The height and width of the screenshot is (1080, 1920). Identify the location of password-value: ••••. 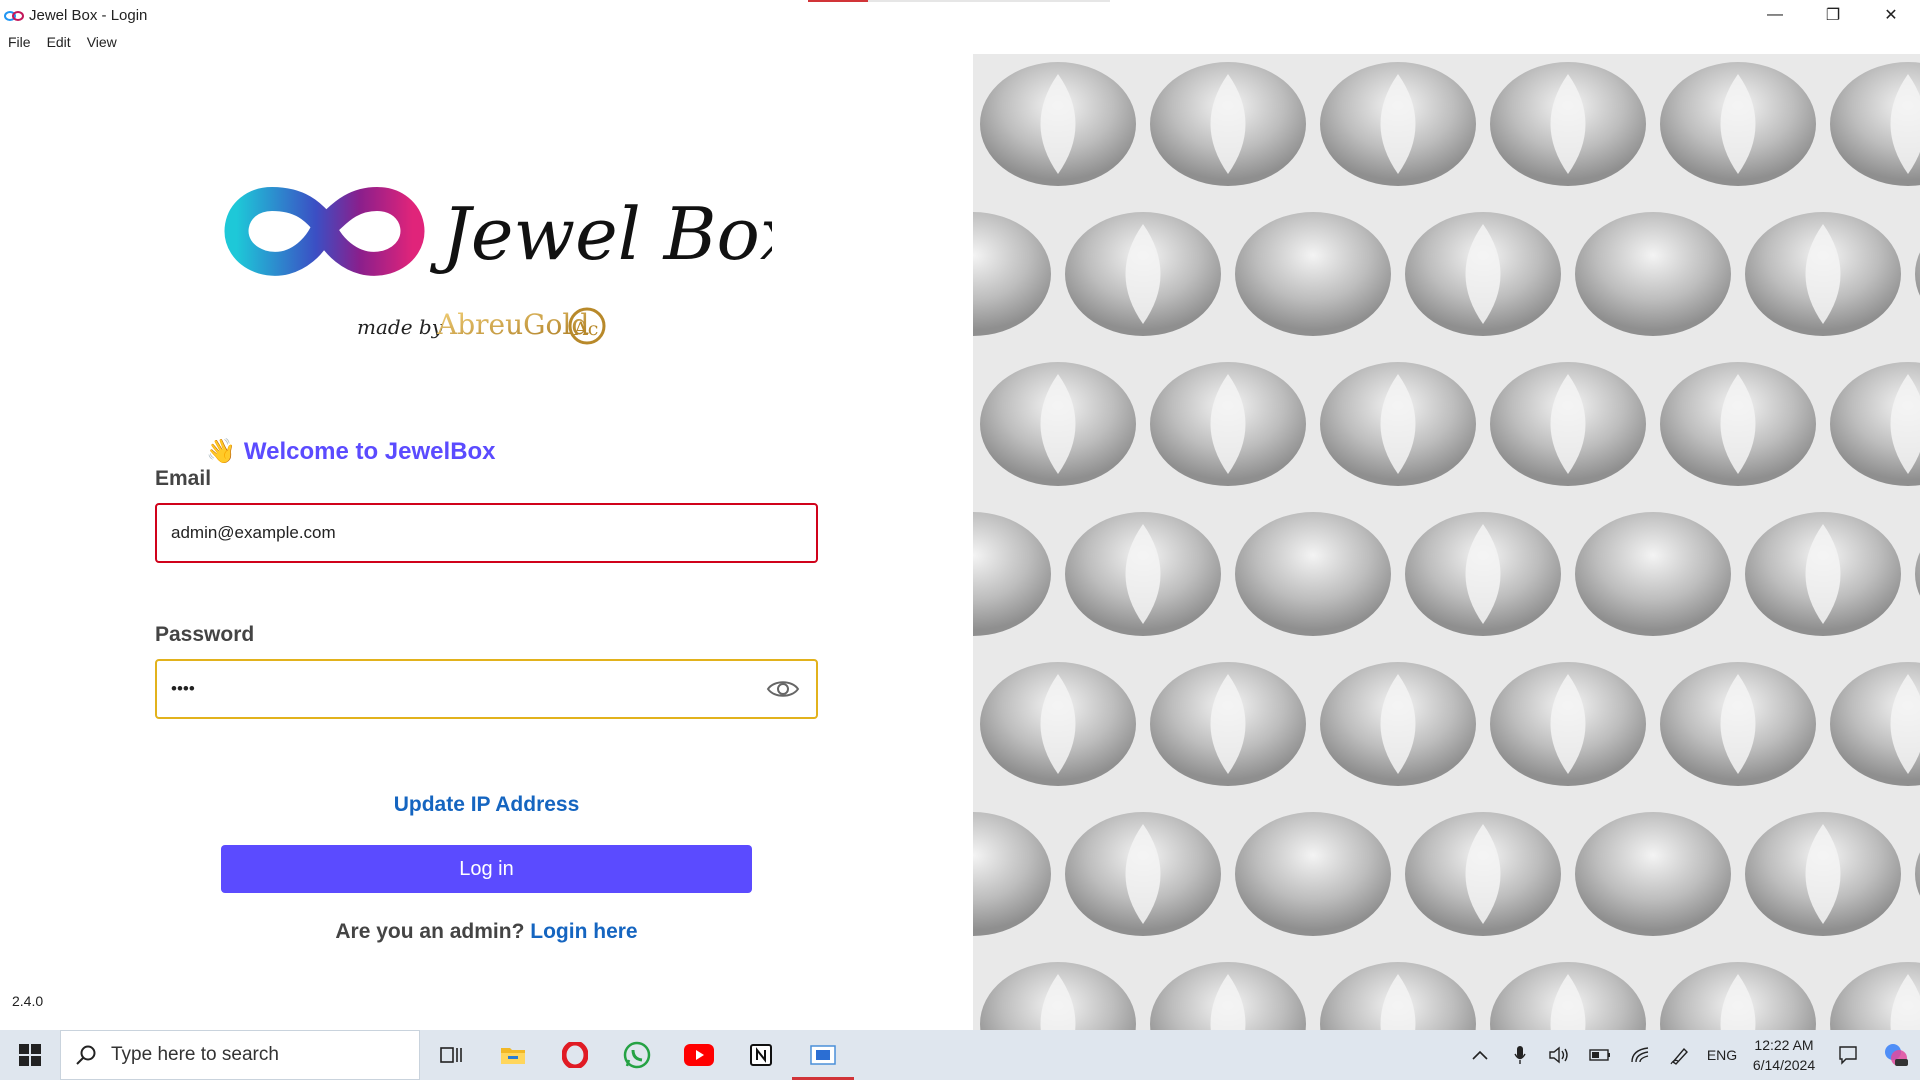
(183, 688).